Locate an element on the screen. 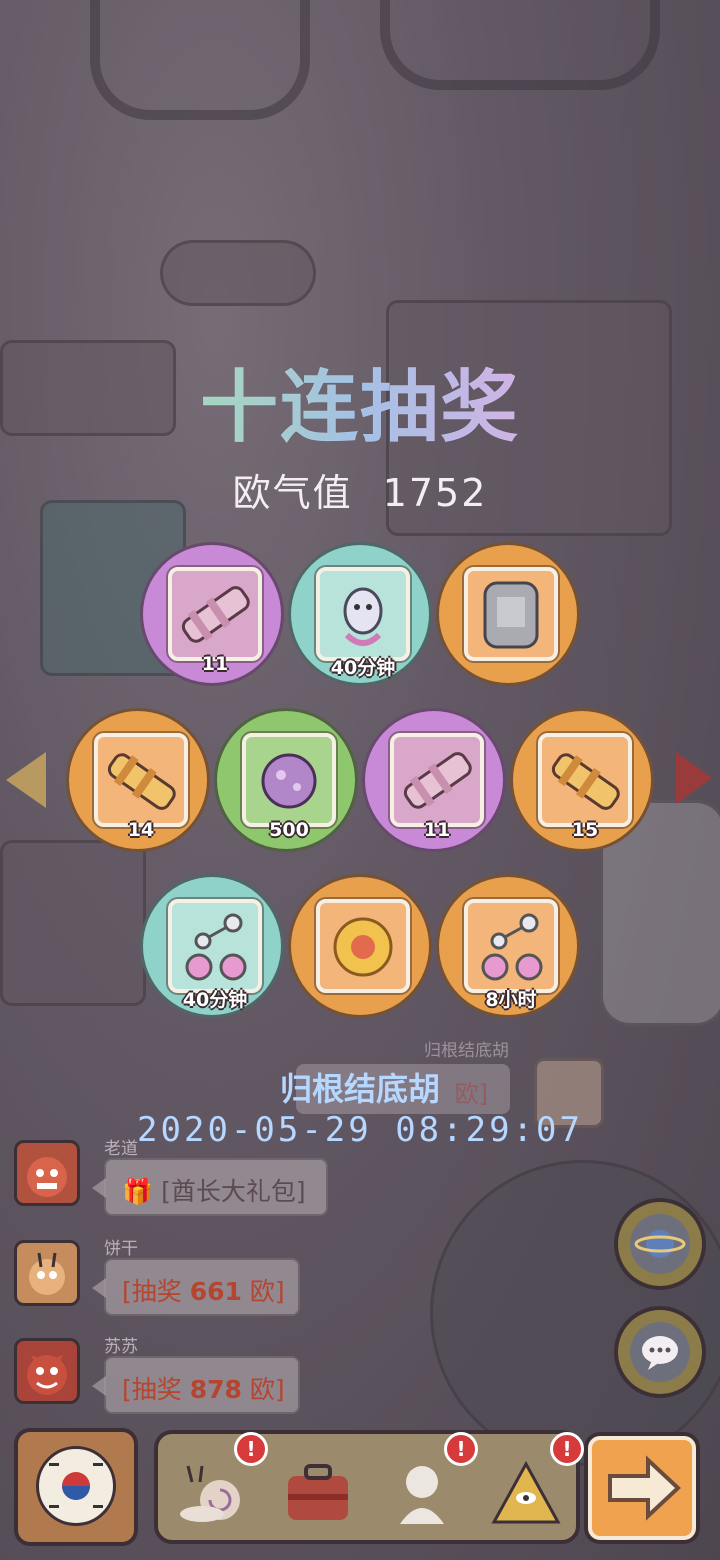 Image resolution: width=720 pixels, height=1560 pixels. ghost-player-name: 归根结底胡 is located at coordinates (466, 1051).